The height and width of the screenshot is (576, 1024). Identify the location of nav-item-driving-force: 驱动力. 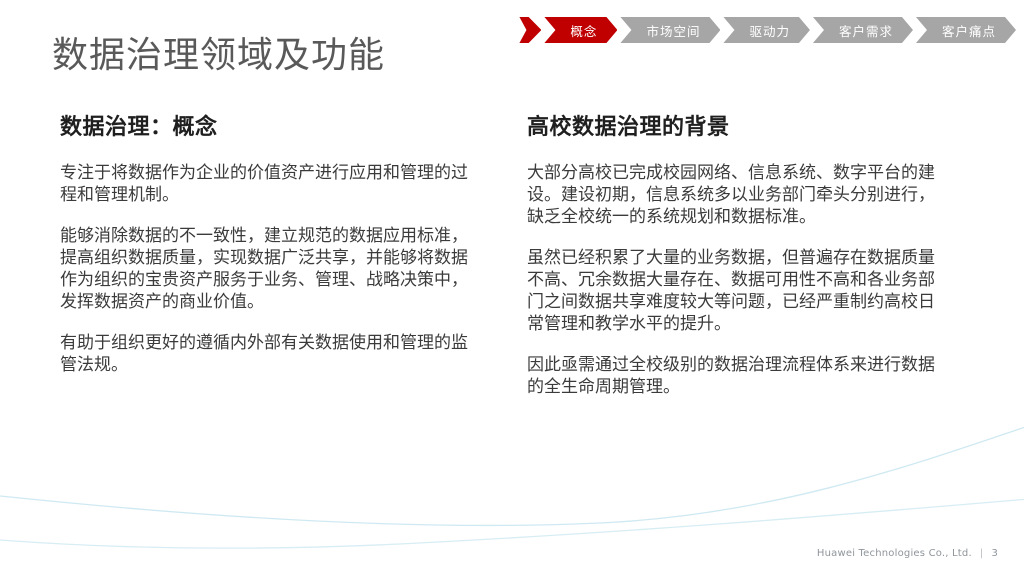
(766, 30).